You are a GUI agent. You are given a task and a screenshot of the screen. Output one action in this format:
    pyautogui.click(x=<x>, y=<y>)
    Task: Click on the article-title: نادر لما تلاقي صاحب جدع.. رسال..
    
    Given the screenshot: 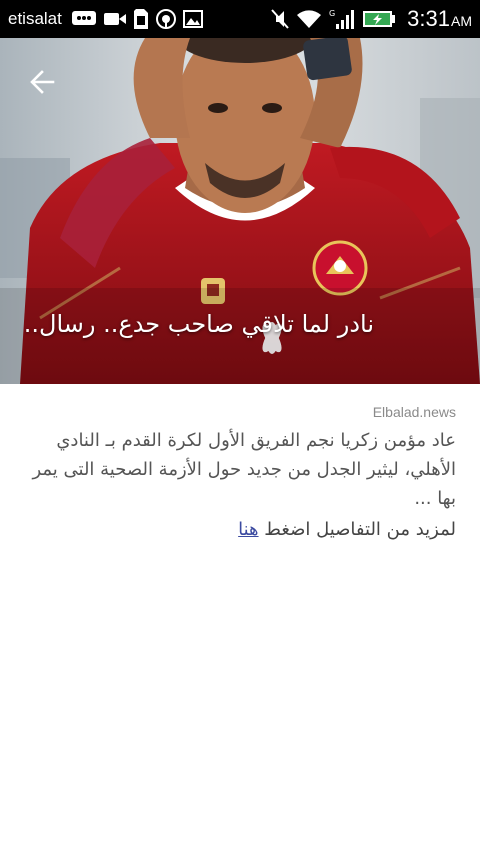 What is the action you would take?
    pyautogui.click(x=198, y=324)
    